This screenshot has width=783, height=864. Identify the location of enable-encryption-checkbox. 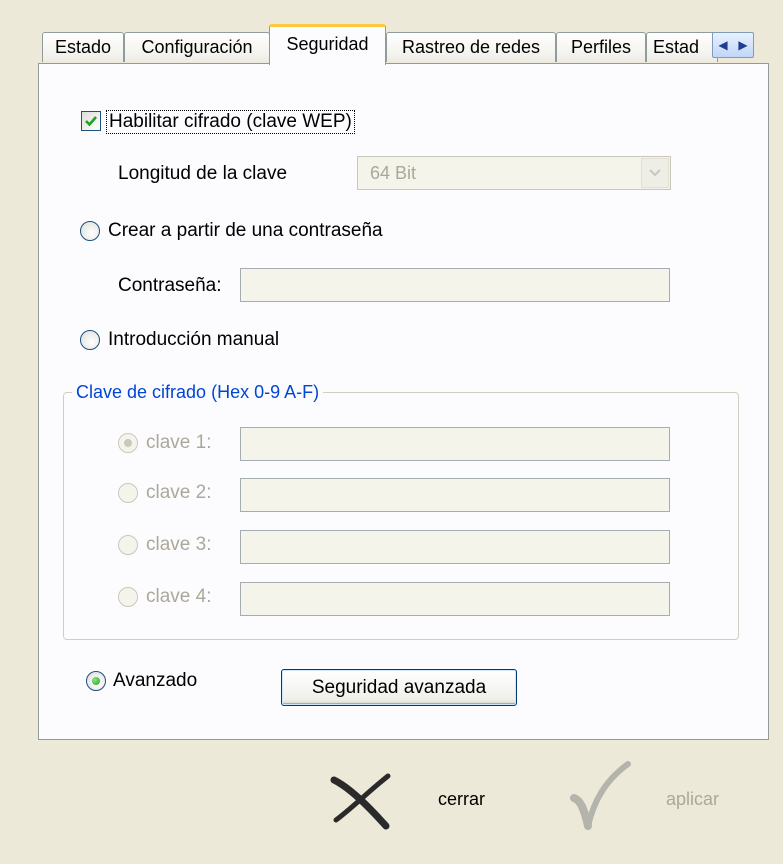
(91, 121).